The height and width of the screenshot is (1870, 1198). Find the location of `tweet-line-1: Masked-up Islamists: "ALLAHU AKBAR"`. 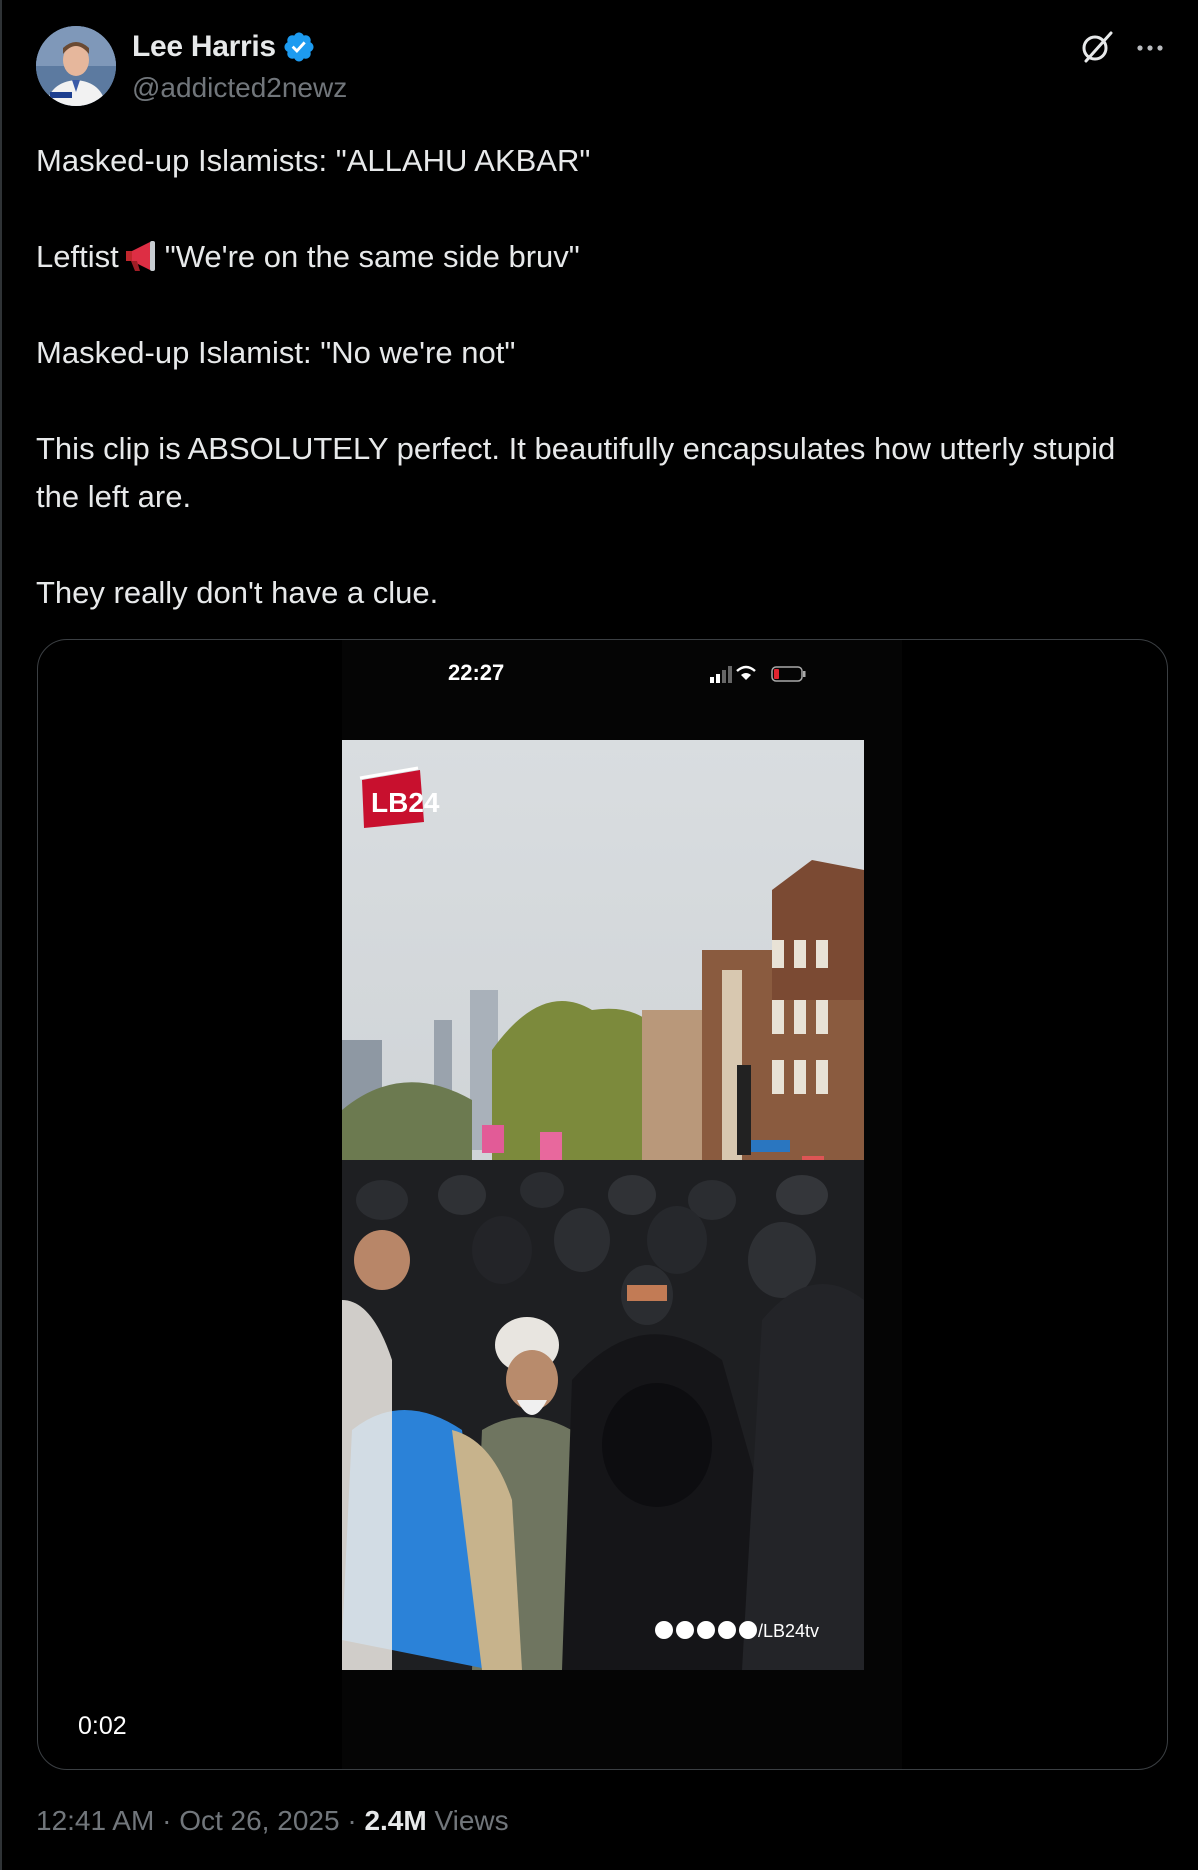

tweet-line-1: Masked-up Islamists: "ALLAHU AKBAR" is located at coordinates (313, 160).